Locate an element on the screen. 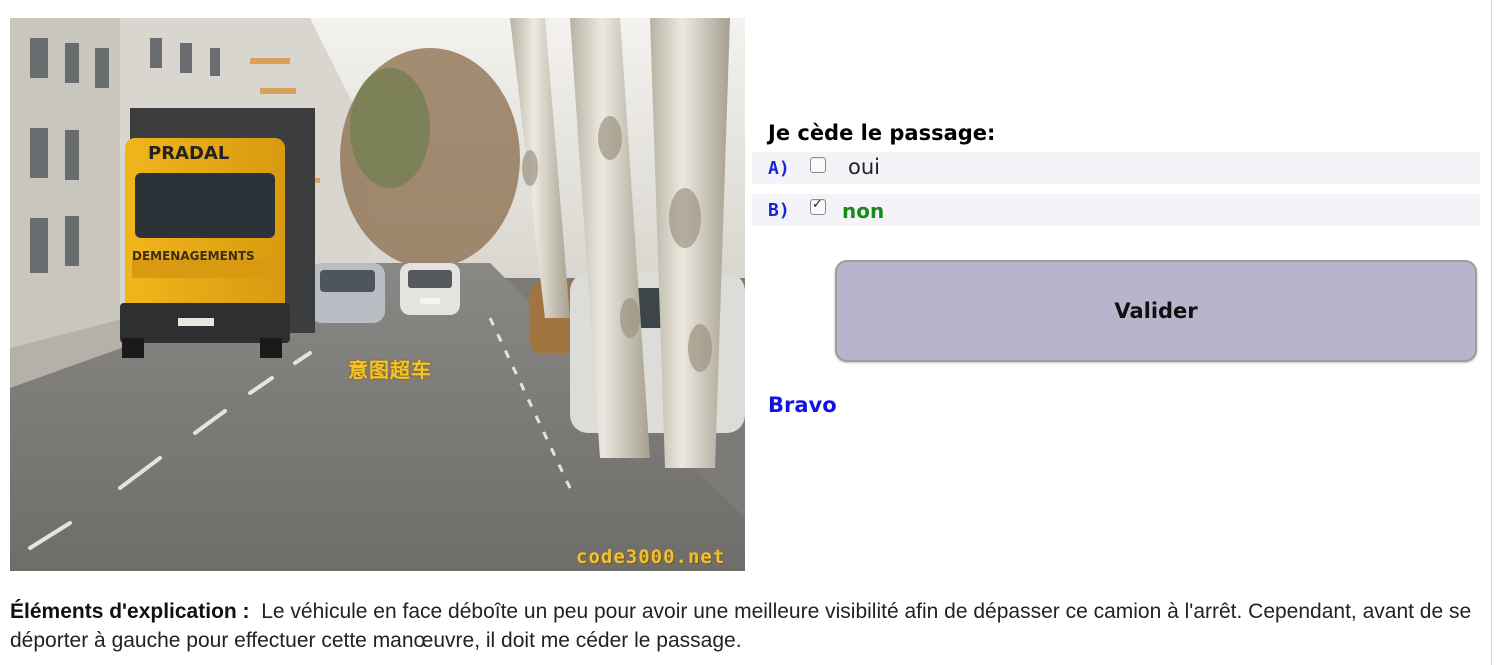 The width and height of the screenshot is (1497, 665). validate-button: Valider is located at coordinates (1156, 311).